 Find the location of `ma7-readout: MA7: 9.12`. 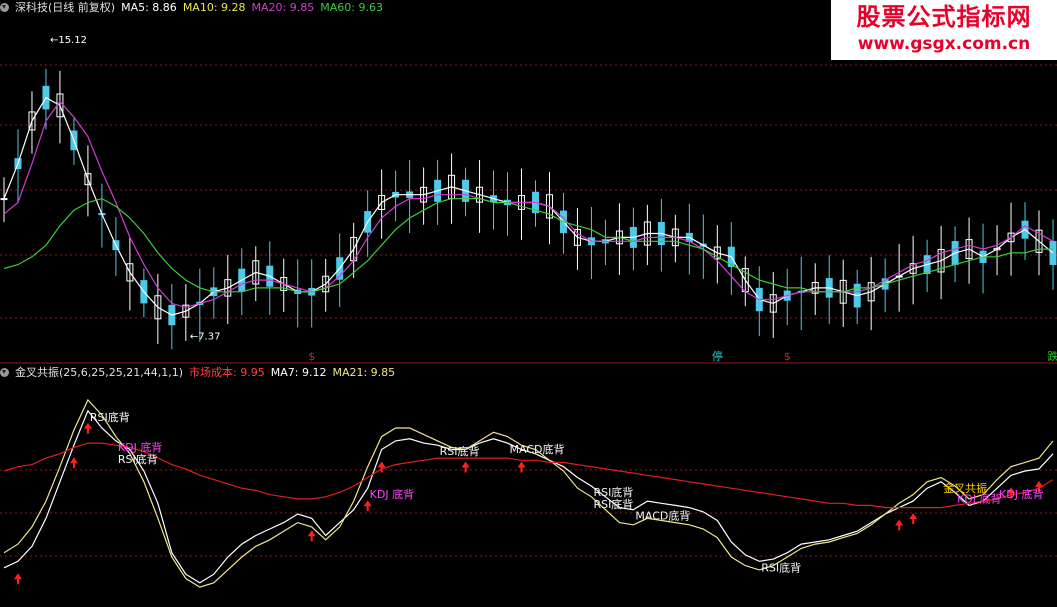

ma7-readout: MA7: 9.12 is located at coordinates (298, 372).